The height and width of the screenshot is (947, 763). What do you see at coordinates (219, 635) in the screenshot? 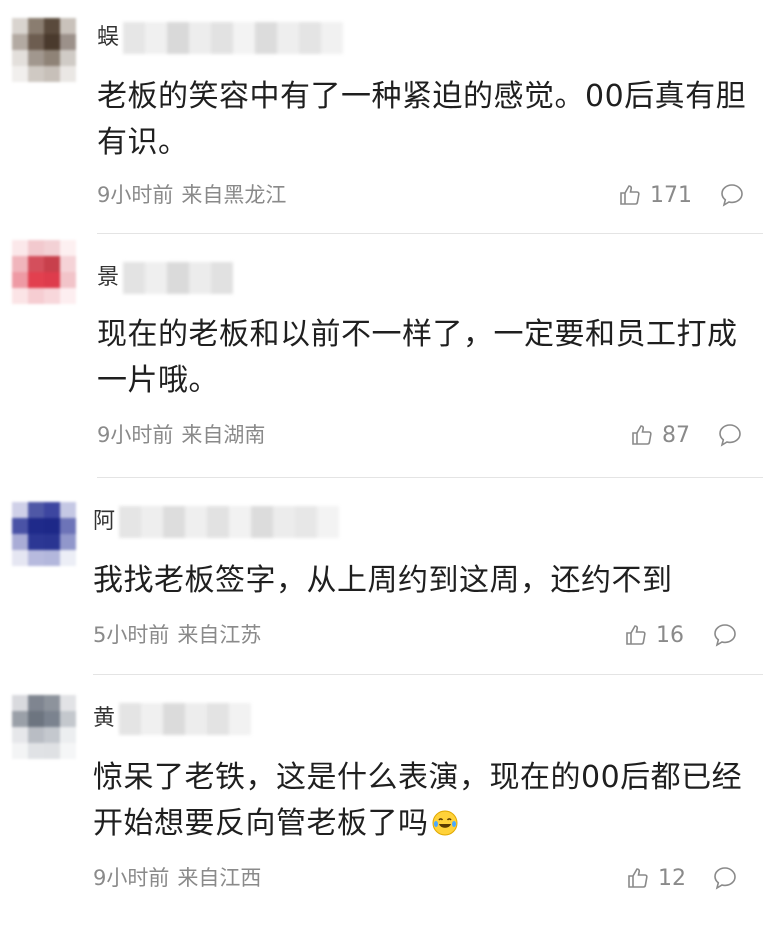
I see `comment-location: 来自江苏` at bounding box center [219, 635].